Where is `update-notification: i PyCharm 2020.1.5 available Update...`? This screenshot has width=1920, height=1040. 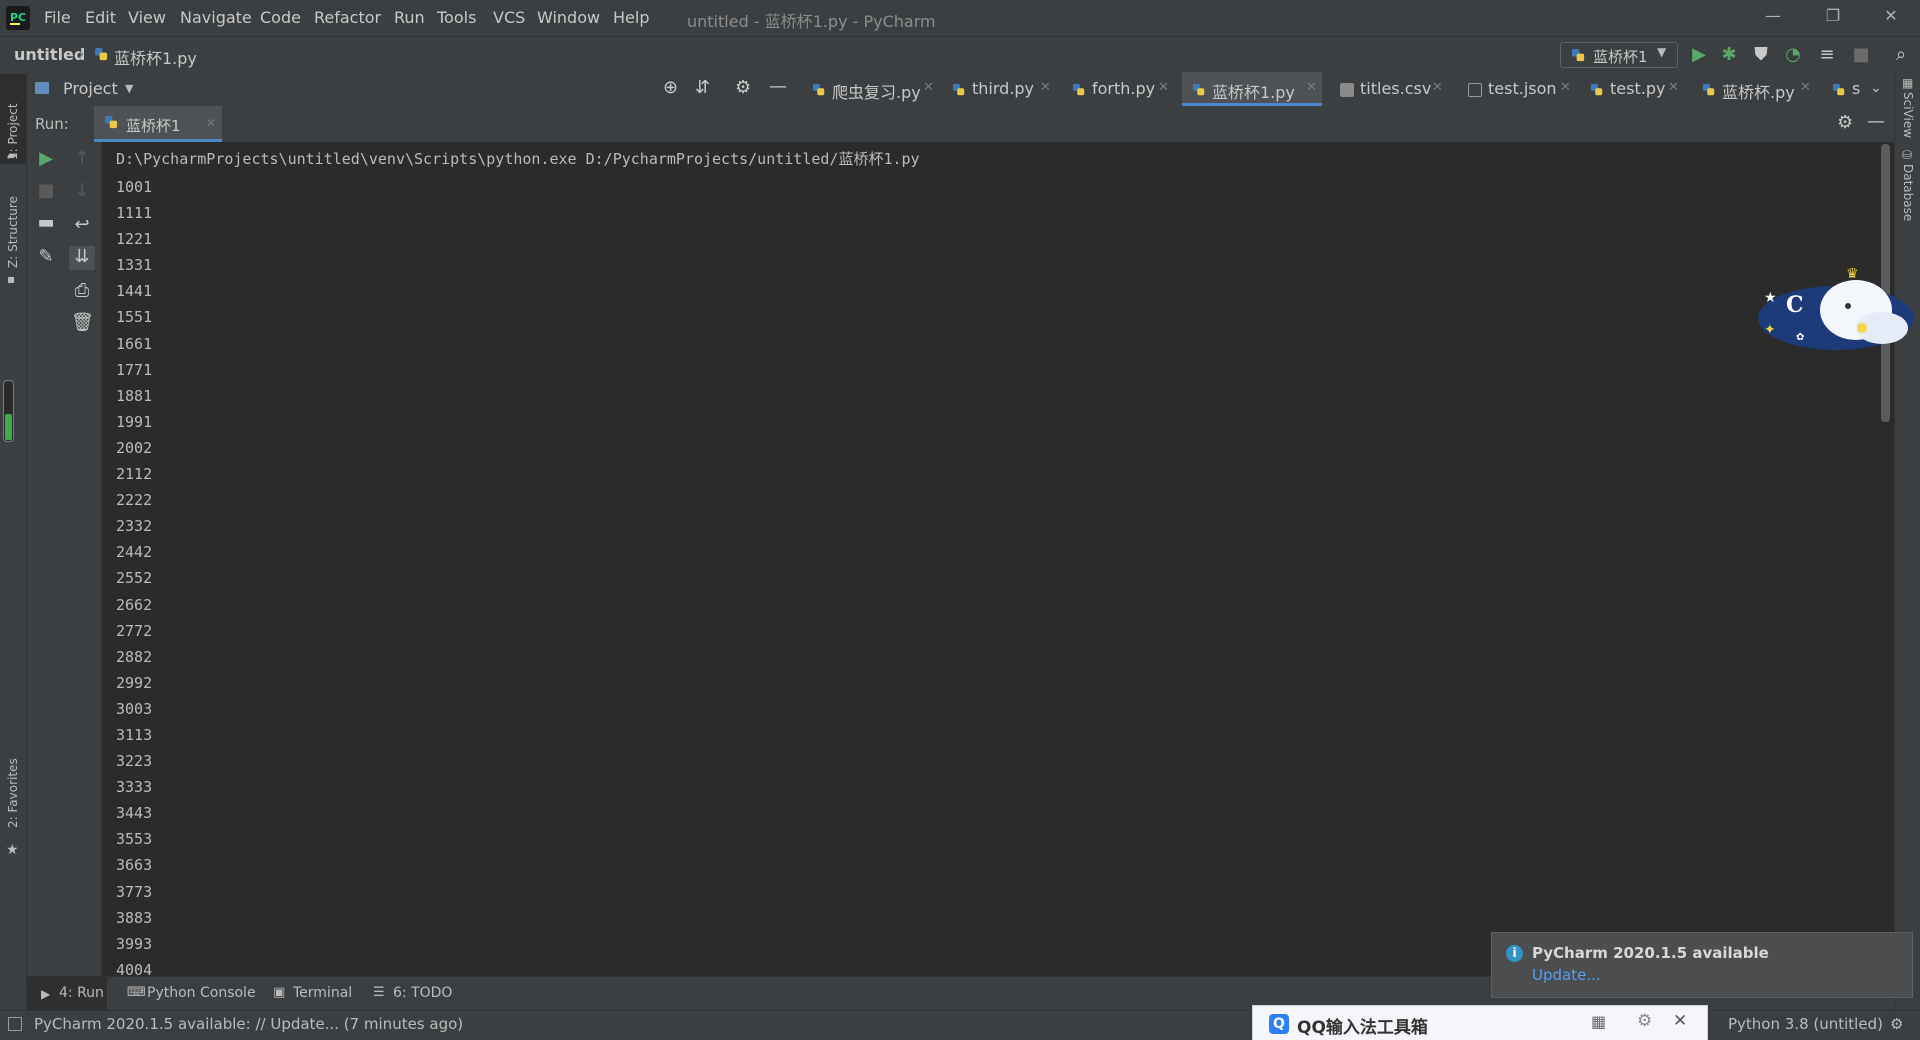 update-notification: i PyCharm 2020.1.5 available Update... is located at coordinates (1702, 965).